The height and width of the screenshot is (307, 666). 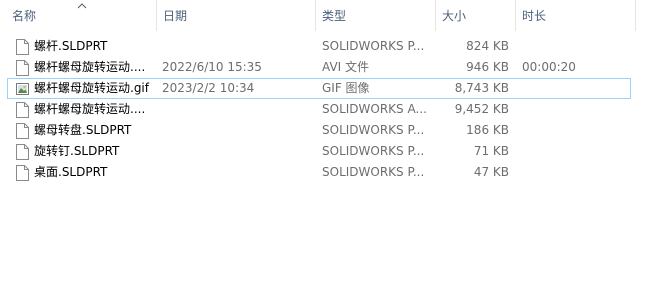 I want to click on file-row: 螺杆.SLDPRT SOLIDWORKS P... 824 KB, so click(x=319, y=46).